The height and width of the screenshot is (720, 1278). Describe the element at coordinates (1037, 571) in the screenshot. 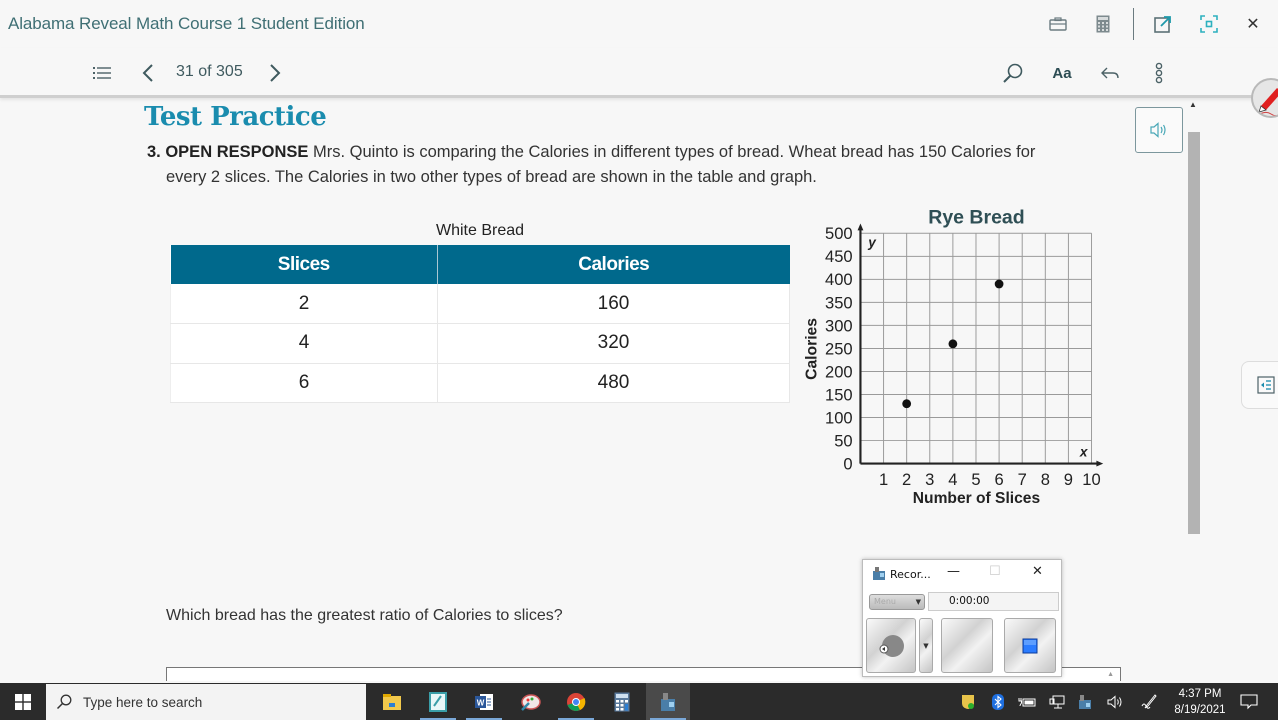

I see `recorder-close-button: ✕` at that location.